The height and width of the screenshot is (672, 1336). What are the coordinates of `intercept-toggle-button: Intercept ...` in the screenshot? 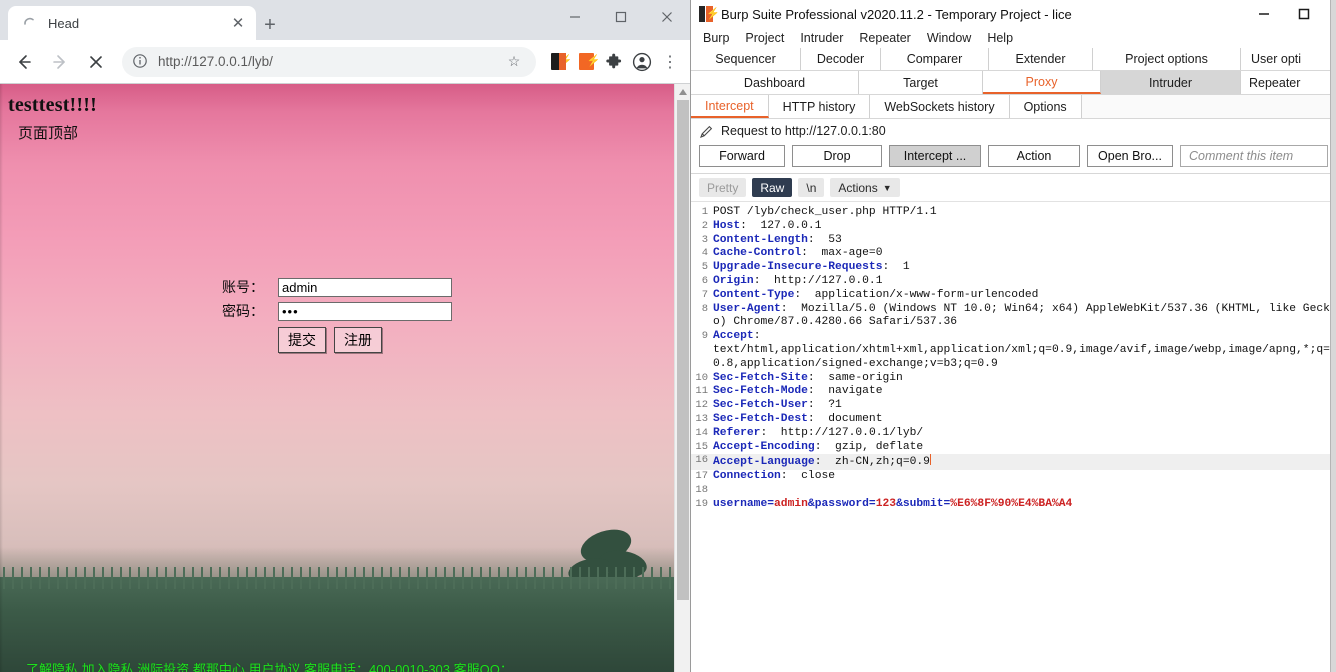 It's located at (935, 156).